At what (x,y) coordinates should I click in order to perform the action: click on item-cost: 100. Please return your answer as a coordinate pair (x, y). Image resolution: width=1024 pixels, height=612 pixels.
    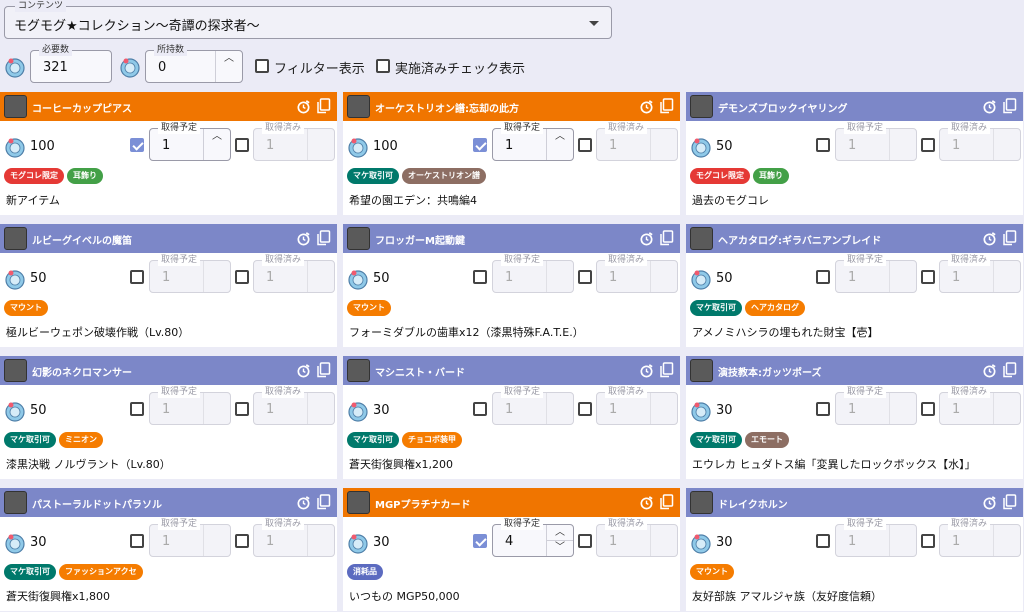
    Looking at the image, I should click on (385, 146).